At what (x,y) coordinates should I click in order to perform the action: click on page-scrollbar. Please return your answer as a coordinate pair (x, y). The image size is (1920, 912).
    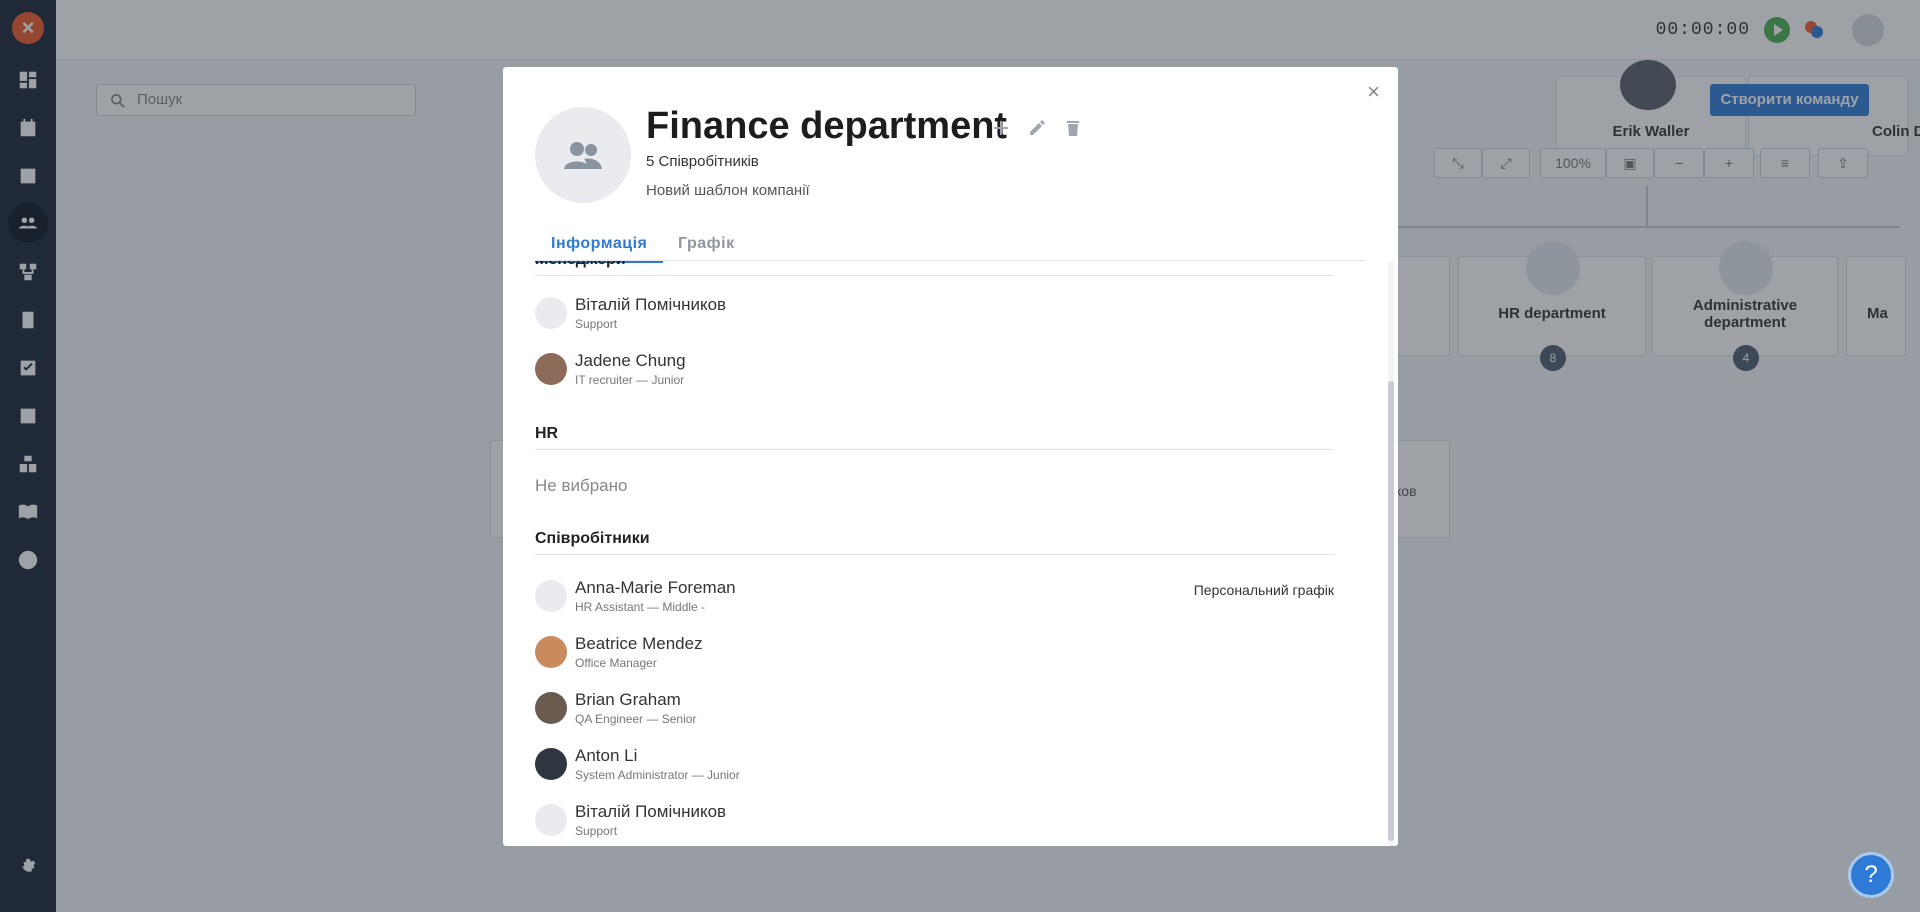
    Looking at the image, I should click on (1911, 486).